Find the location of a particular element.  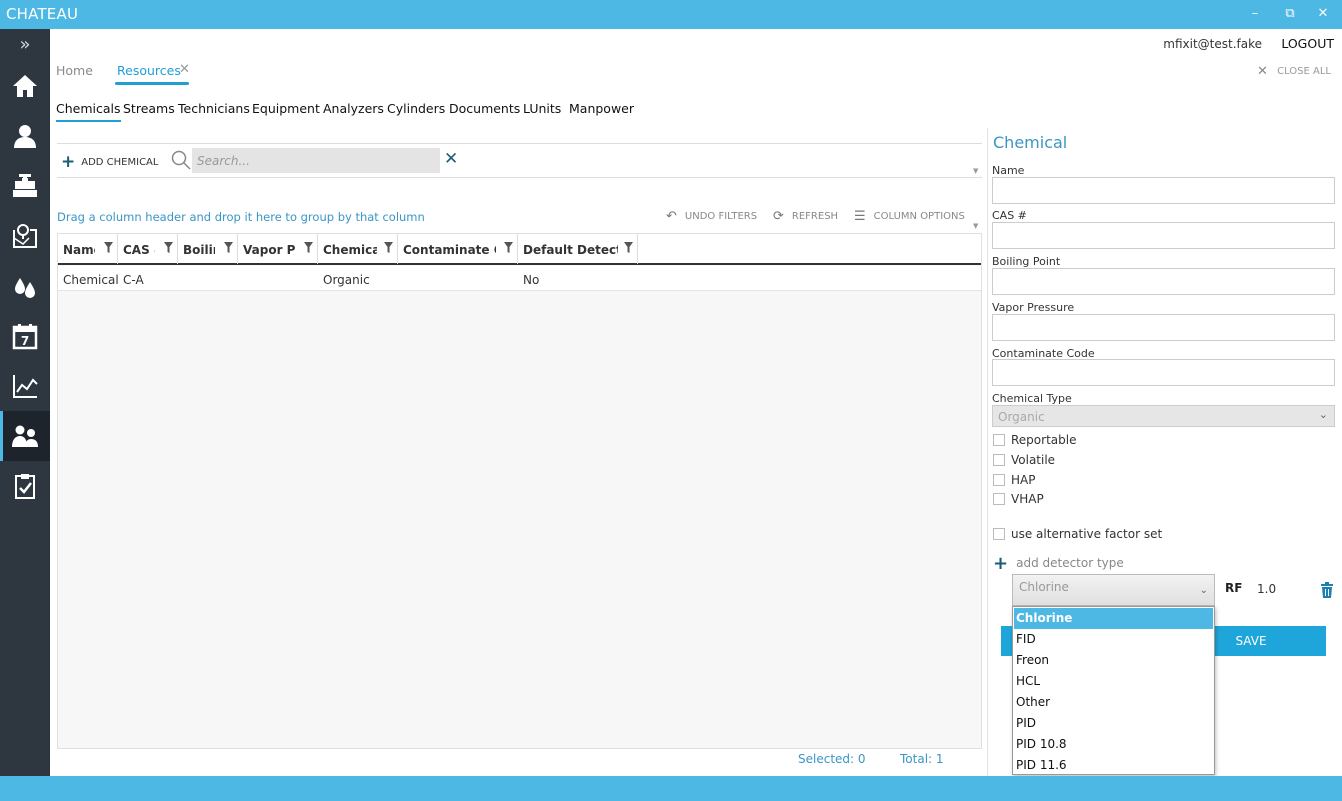

detector-type-value: Chlorine is located at coordinates (1044, 587).